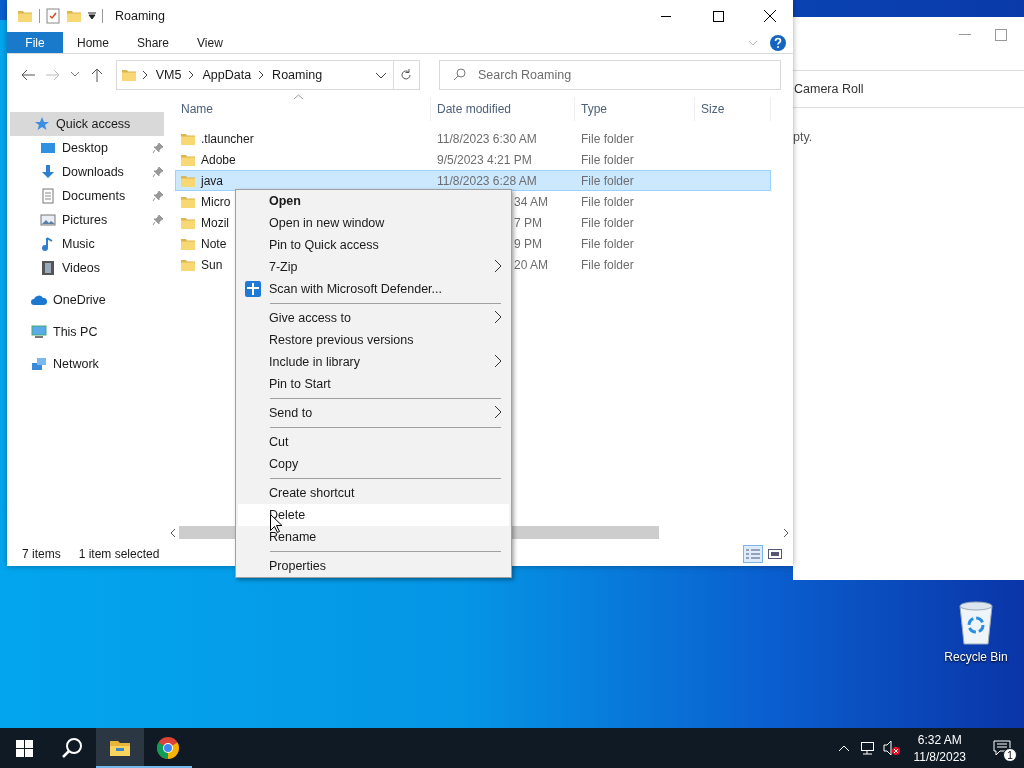 This screenshot has height=768, width=1024. I want to click on file-name: Adobe, so click(218, 159).